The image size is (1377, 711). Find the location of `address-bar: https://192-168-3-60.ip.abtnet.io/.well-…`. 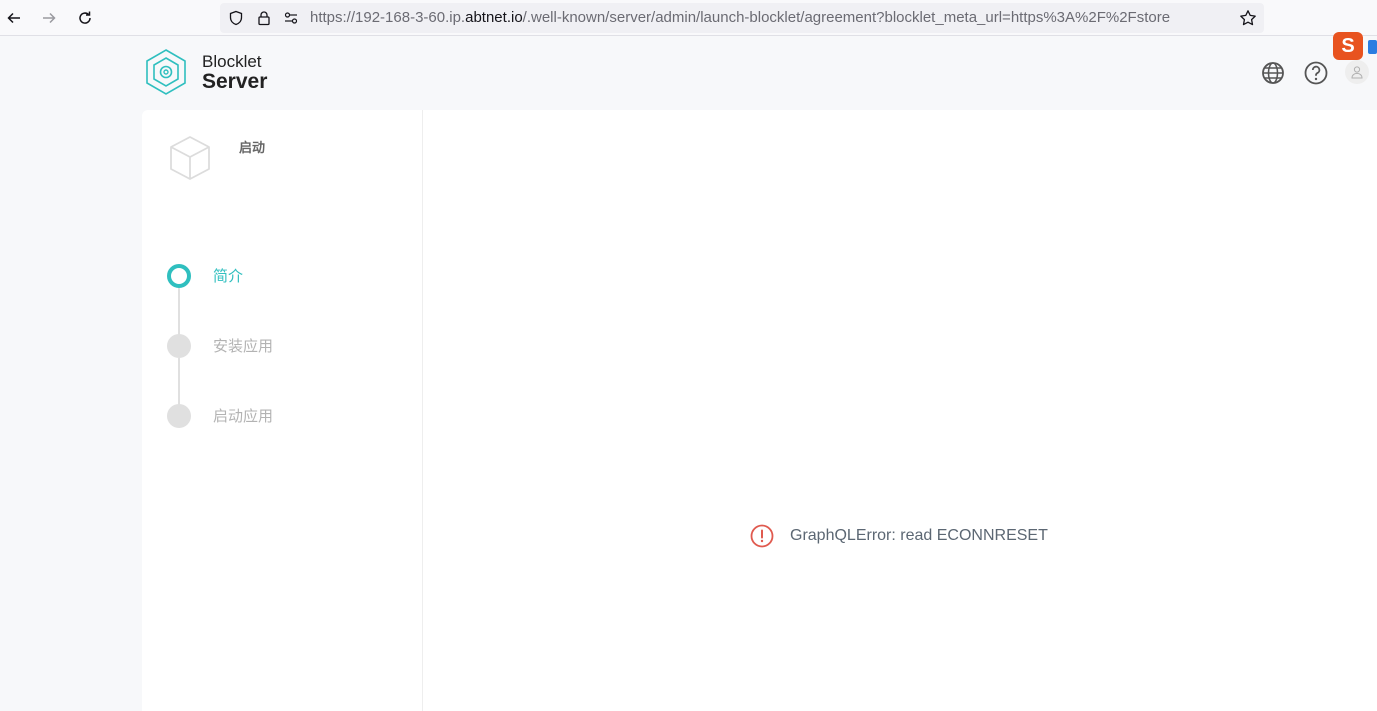

address-bar: https://192-168-3-60.ip.abtnet.io/.well-… is located at coordinates (742, 18).